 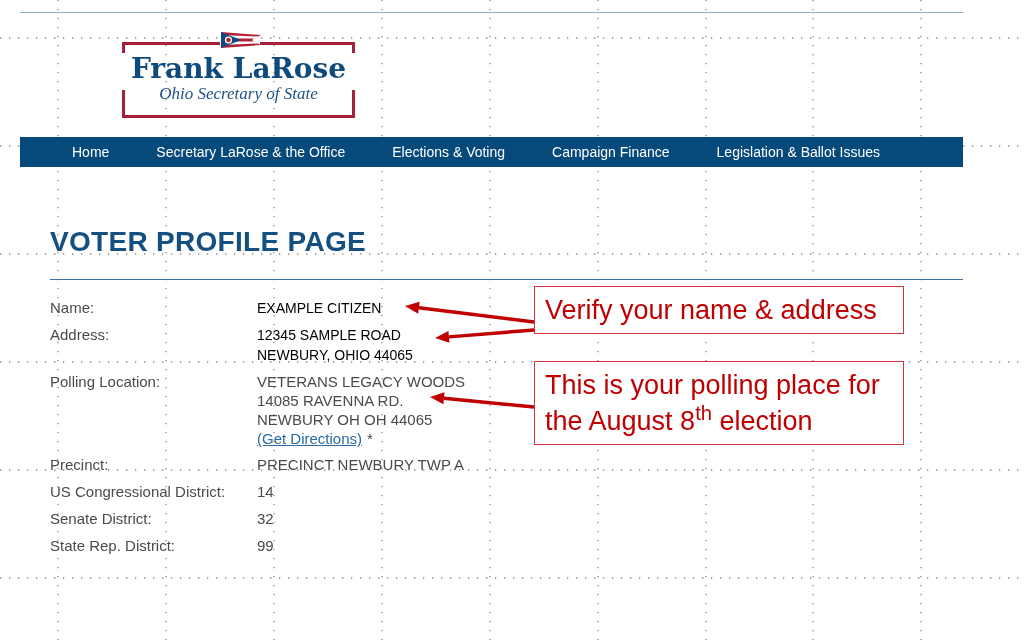 What do you see at coordinates (80, 465) in the screenshot?
I see `field-label: Precinct:` at bounding box center [80, 465].